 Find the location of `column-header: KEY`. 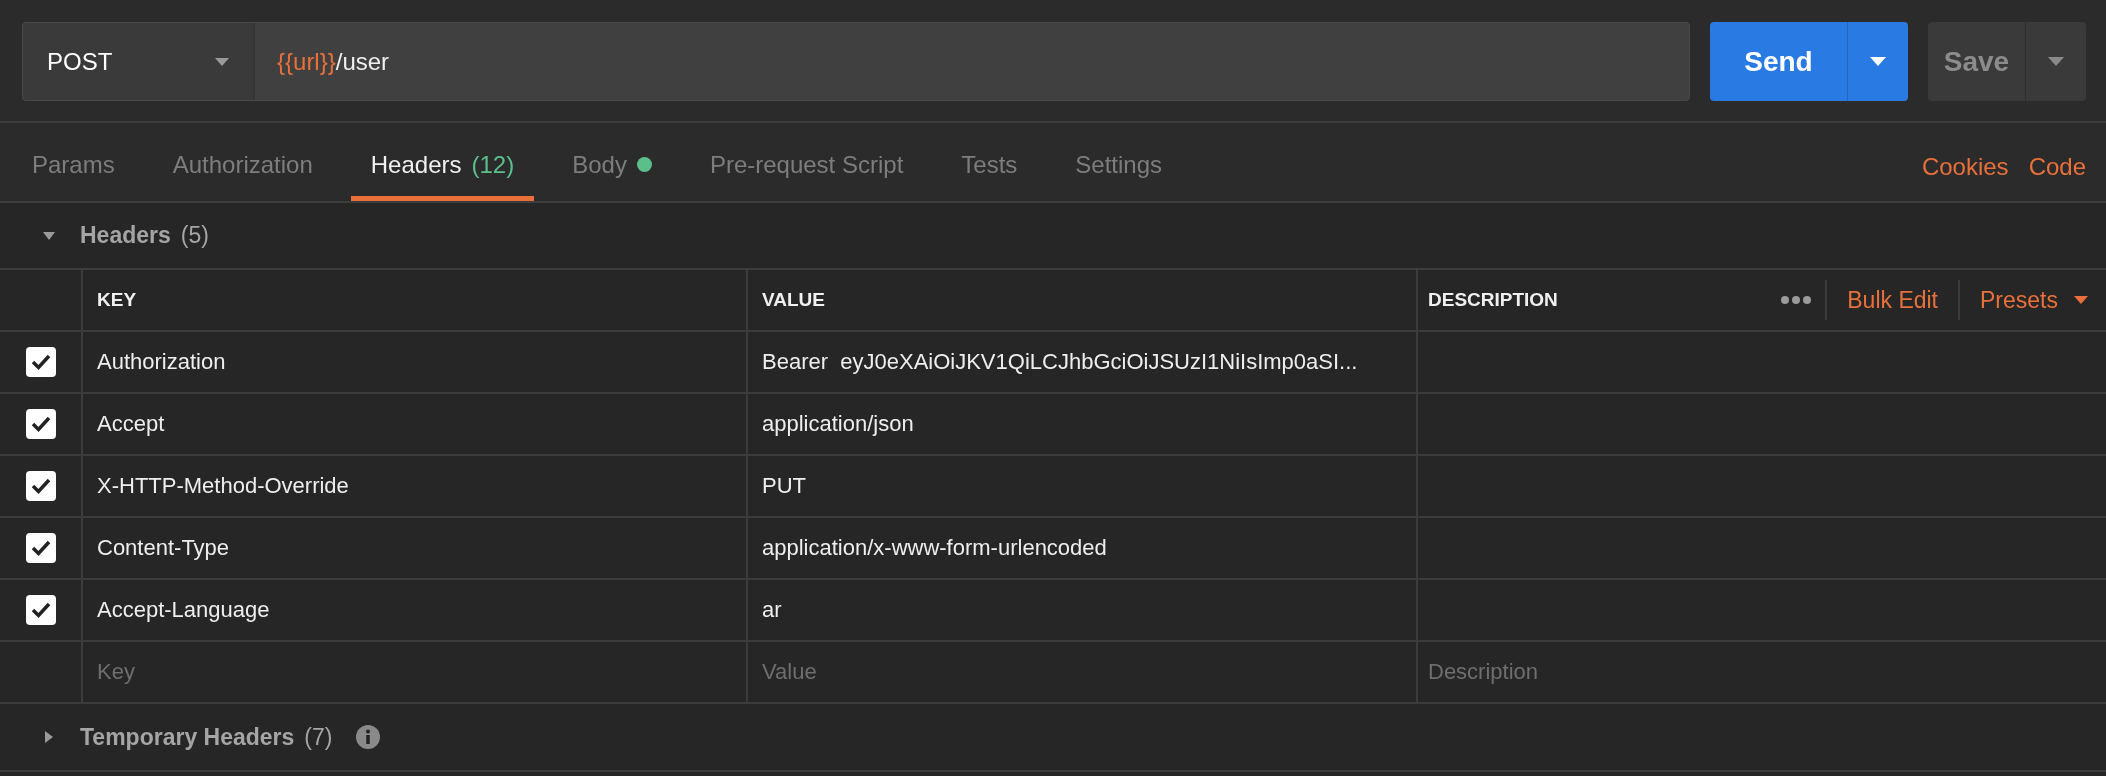

column-header: KEY is located at coordinates (117, 300).